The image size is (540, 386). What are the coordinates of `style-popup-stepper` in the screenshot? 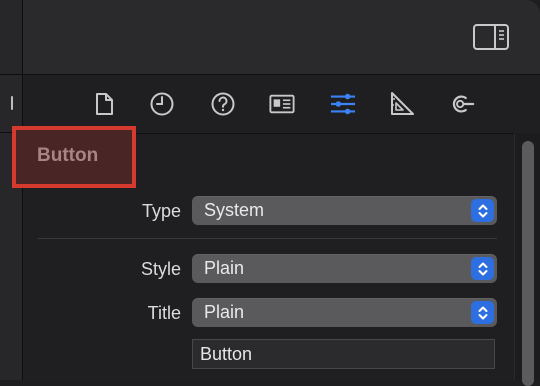 It's located at (482, 268).